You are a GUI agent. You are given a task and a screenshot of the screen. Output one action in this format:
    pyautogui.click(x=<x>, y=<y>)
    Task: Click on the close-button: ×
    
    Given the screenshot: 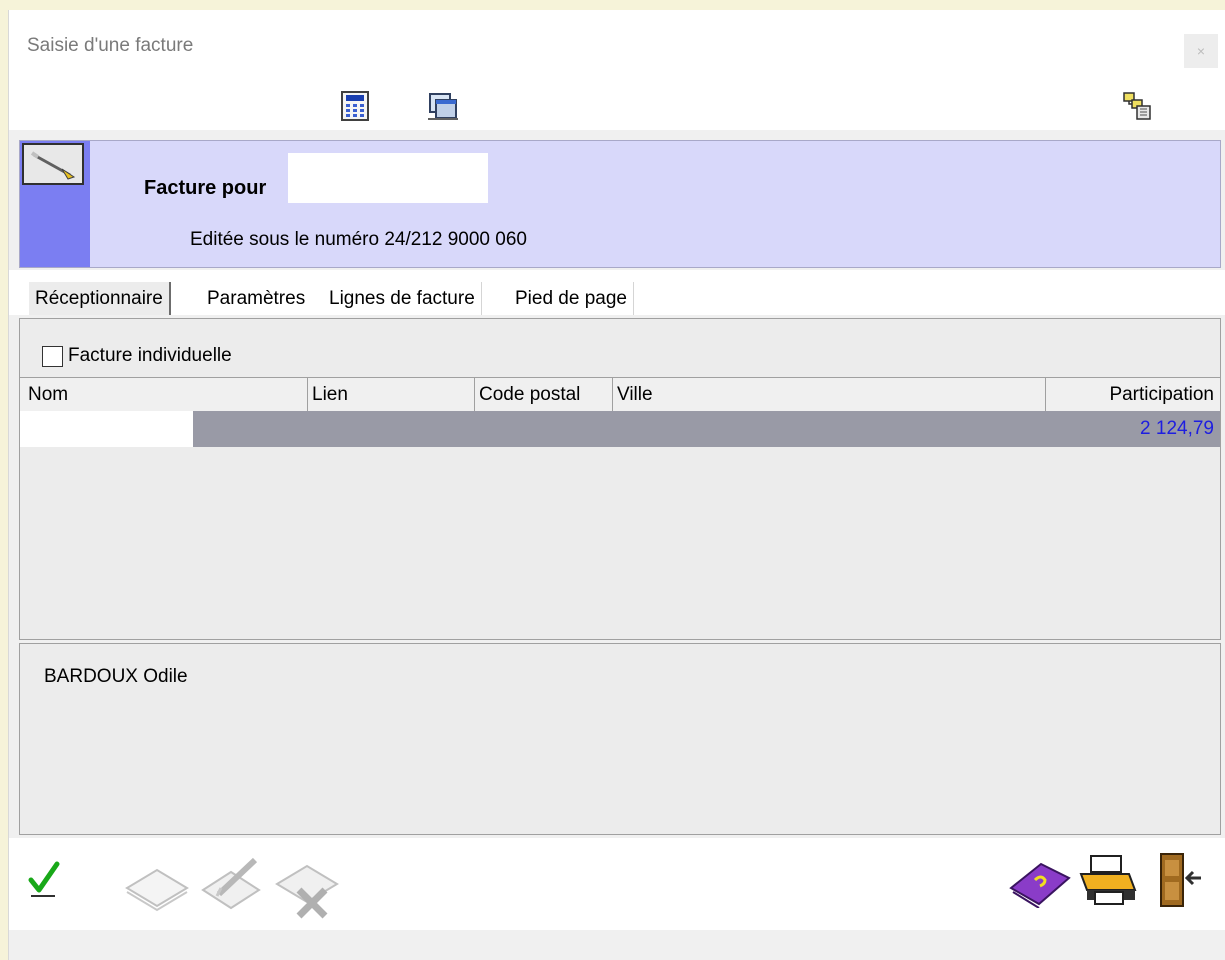 What is the action you would take?
    pyautogui.click(x=1201, y=51)
    